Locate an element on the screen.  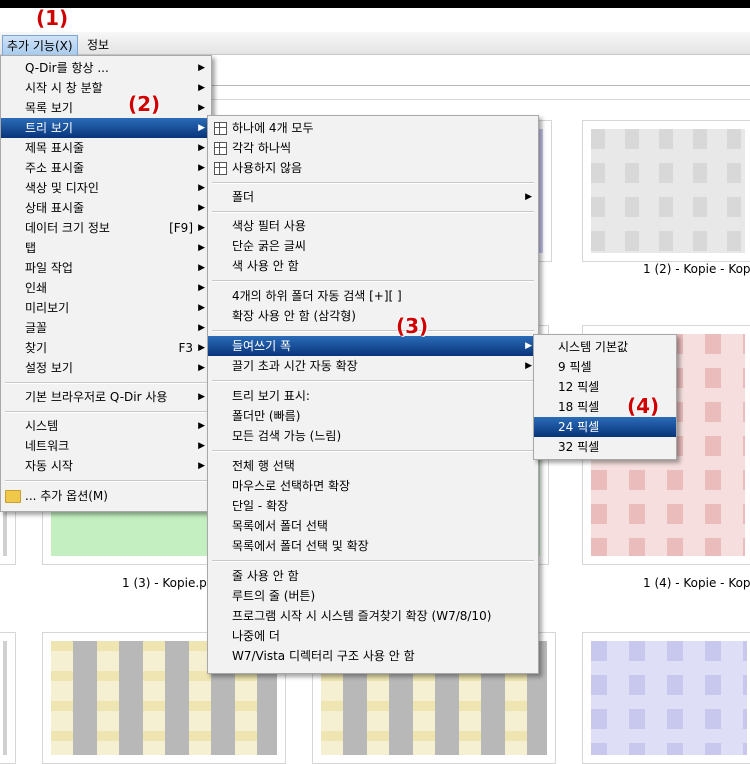
tree-item-single-expand: 단일 - 확장 is located at coordinates (373, 506).